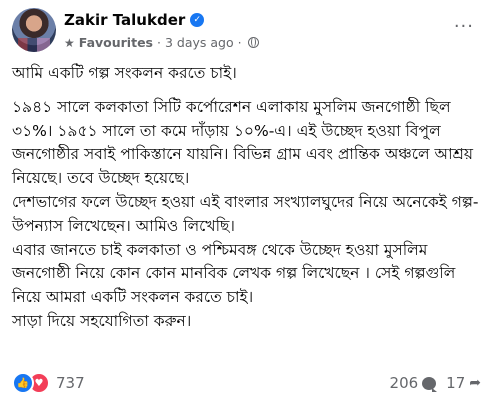  What do you see at coordinates (246, 383) in the screenshot?
I see `post-footer: 👍 ♥ 737 206 17 ➦` at bounding box center [246, 383].